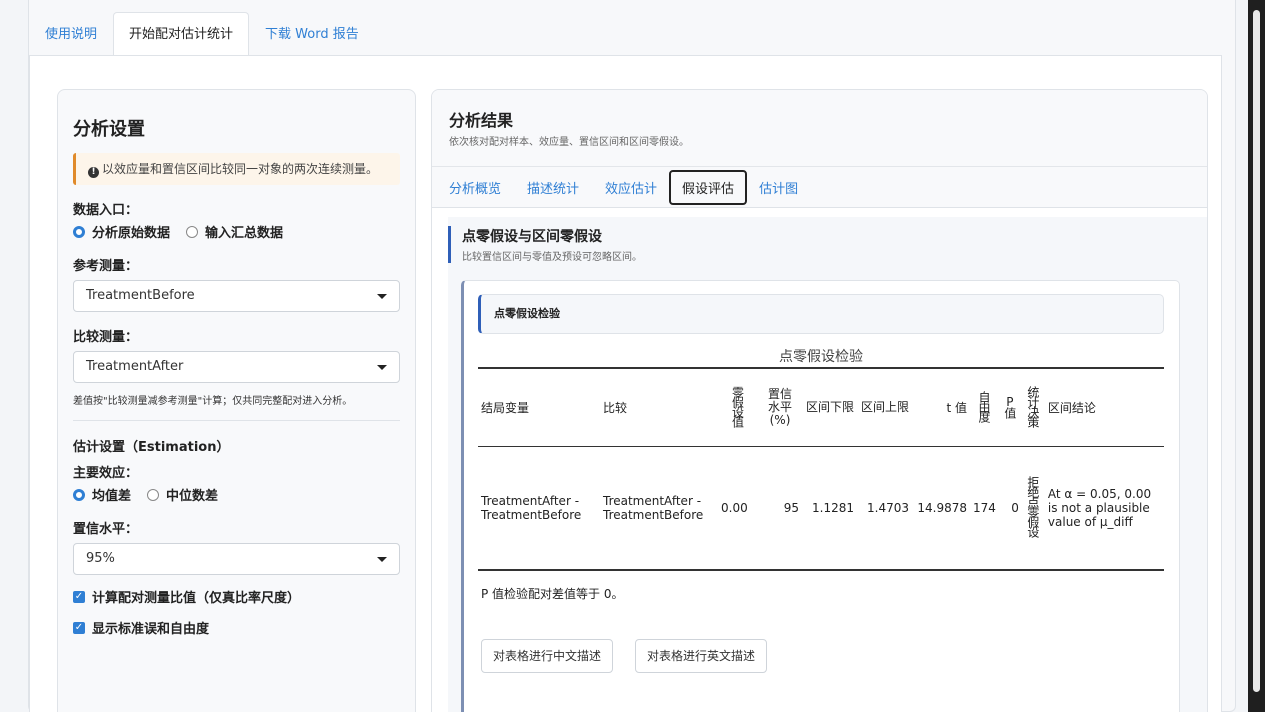 The width and height of the screenshot is (1265, 712). What do you see at coordinates (244, 231) in the screenshot?
I see `radio-summary-data-label: 输入汇总数据` at bounding box center [244, 231].